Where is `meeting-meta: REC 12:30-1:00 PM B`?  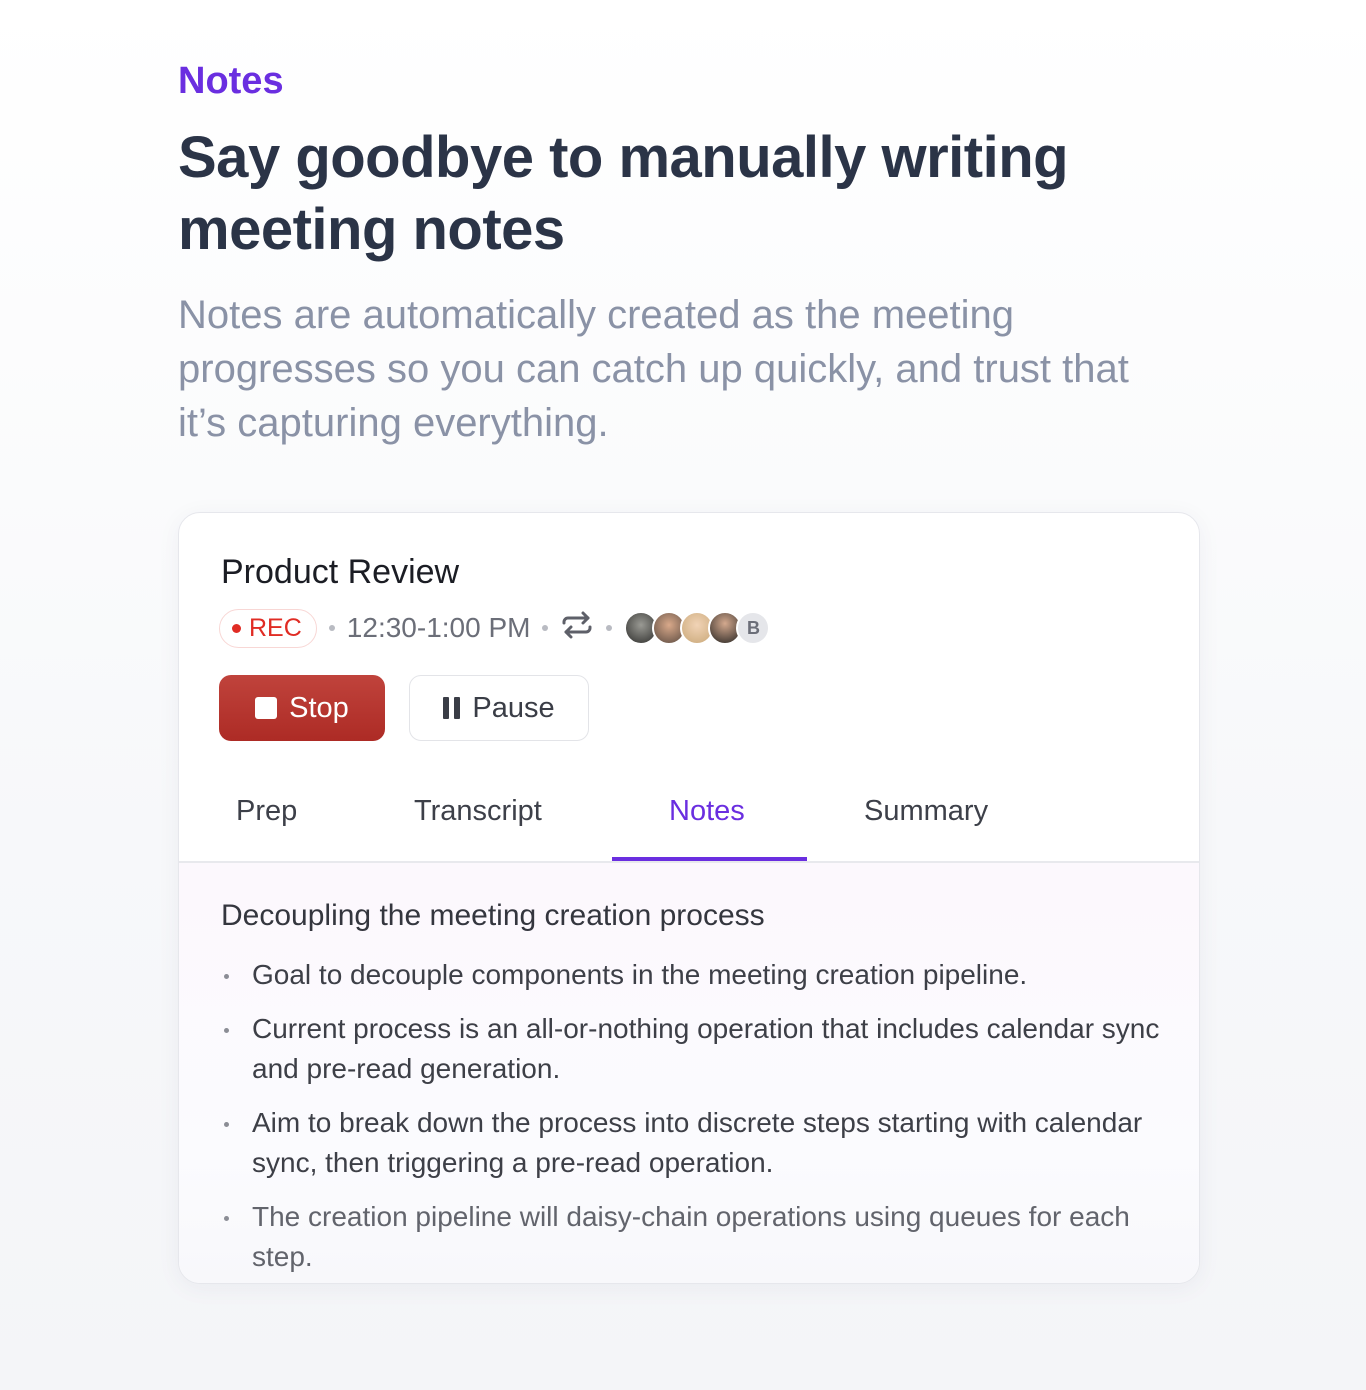 meeting-meta: REC 12:30-1:00 PM B is located at coordinates (495, 628).